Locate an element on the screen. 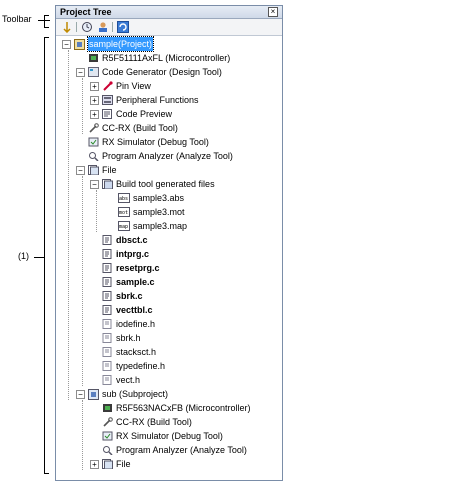 This screenshot has height=483, width=474. svg-text: map is located at coordinates (123, 227).